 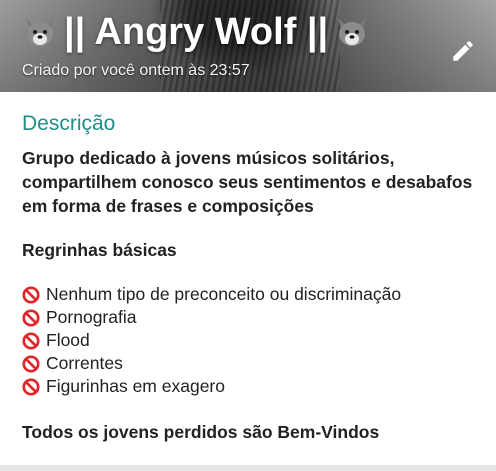 I want to click on rules-title: Regrinhas básicas, so click(x=99, y=250).